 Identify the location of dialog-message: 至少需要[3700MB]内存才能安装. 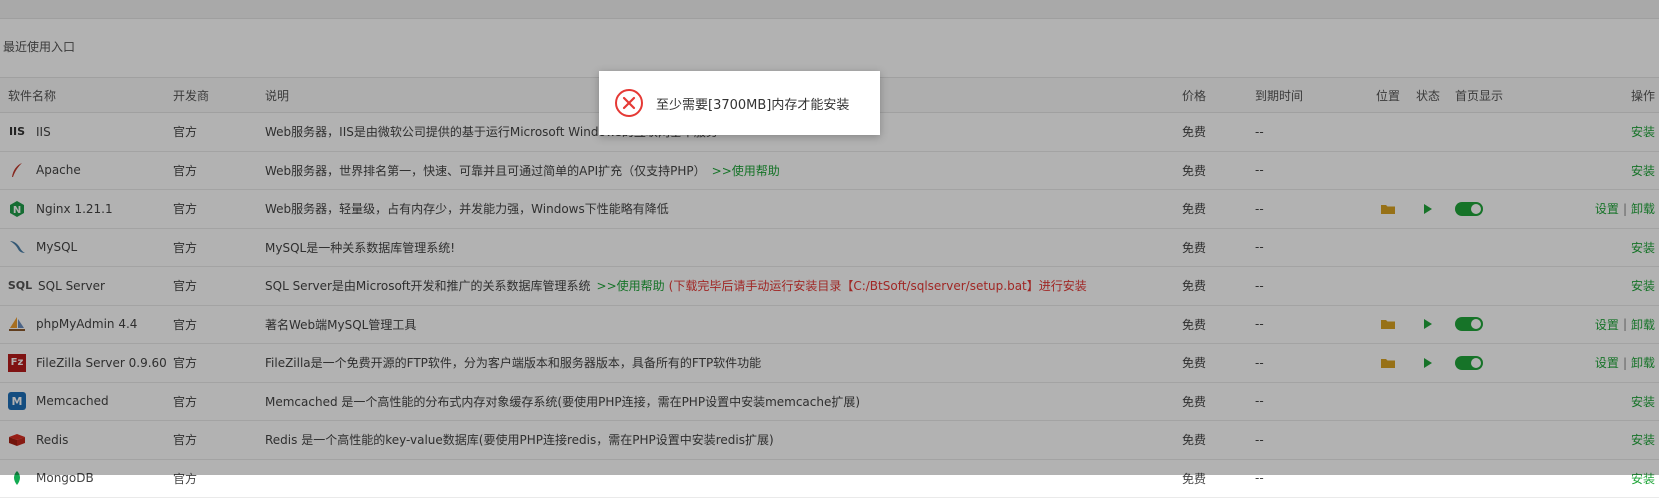
(752, 103).